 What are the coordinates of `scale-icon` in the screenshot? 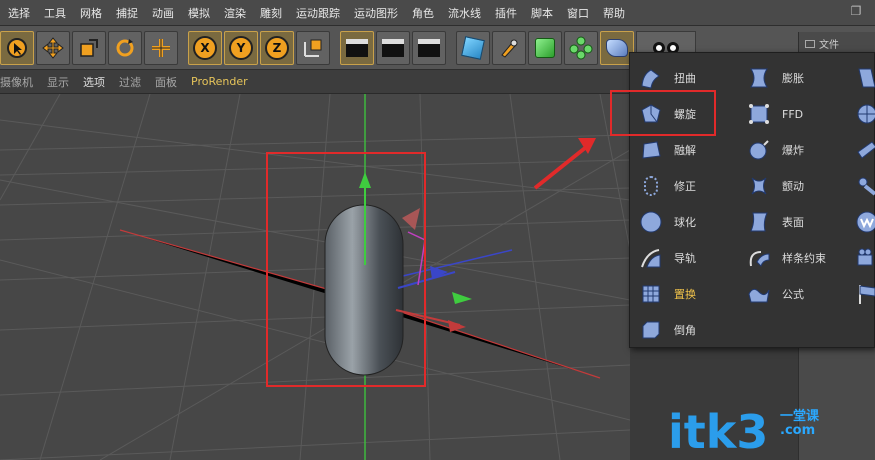 It's located at (89, 47).